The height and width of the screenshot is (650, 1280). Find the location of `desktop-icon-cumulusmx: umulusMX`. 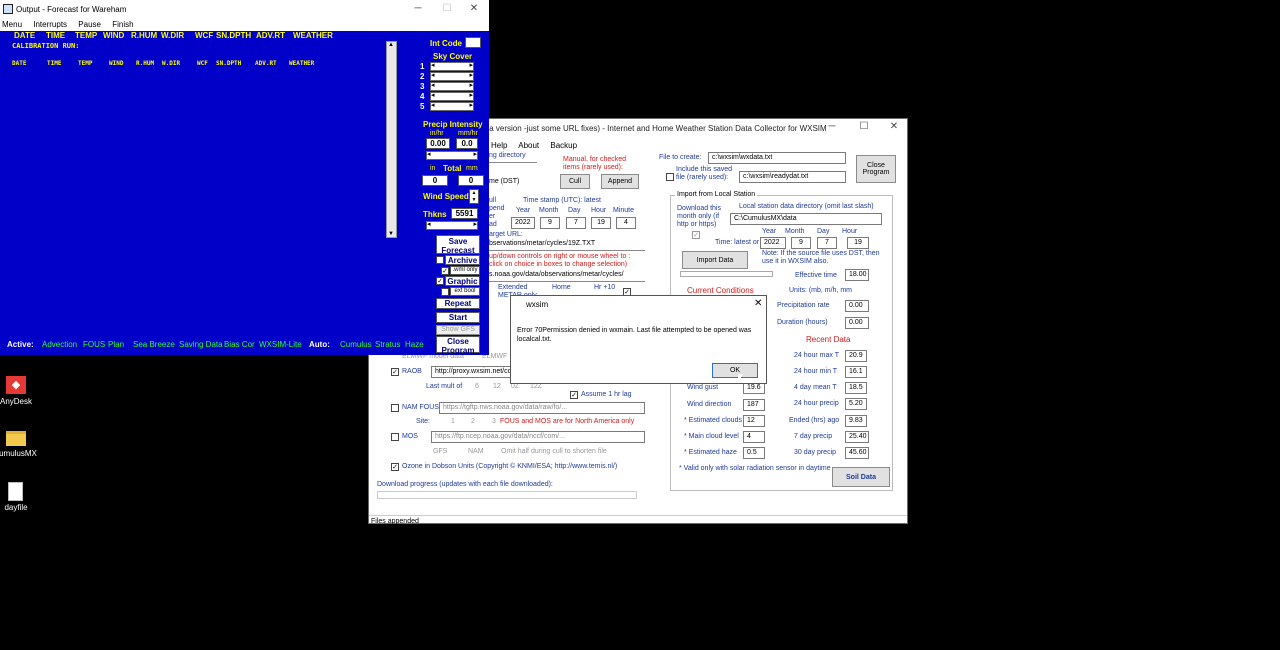

desktop-icon-cumulusmx: umulusMX is located at coordinates (30, 445).